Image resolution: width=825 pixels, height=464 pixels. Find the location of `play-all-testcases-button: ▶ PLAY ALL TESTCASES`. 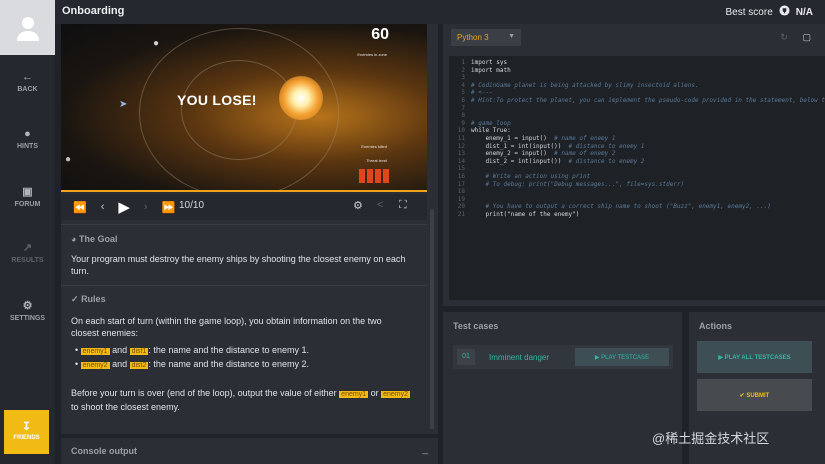

play-all-testcases-button: ▶ PLAY ALL TESTCASES is located at coordinates (754, 357).